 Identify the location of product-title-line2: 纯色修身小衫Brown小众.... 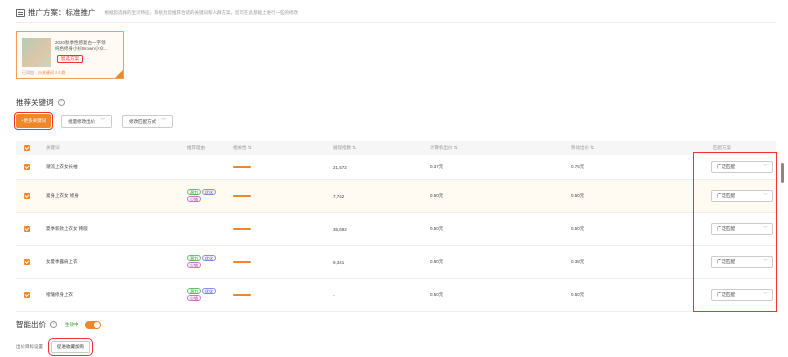
(81, 48).